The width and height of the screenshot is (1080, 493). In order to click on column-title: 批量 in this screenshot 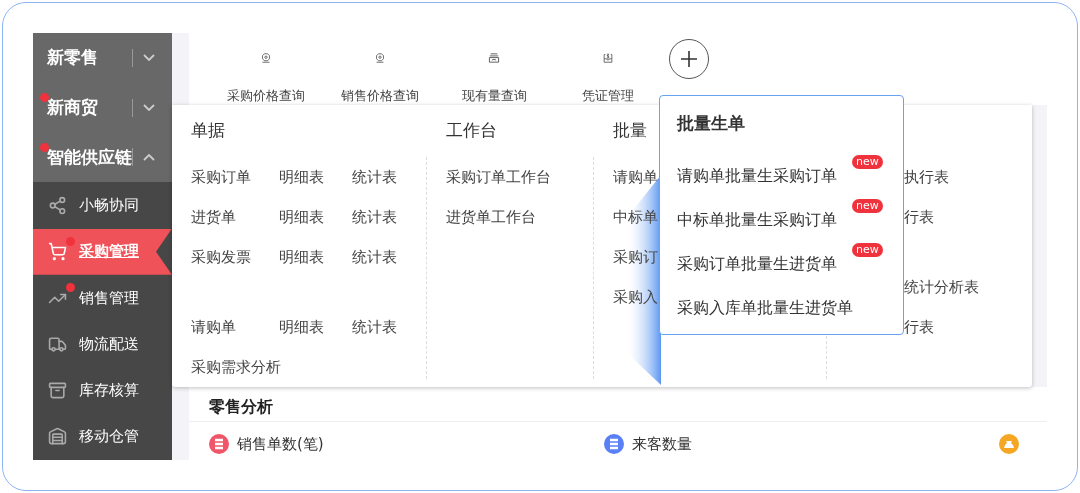, I will do `click(630, 130)`.